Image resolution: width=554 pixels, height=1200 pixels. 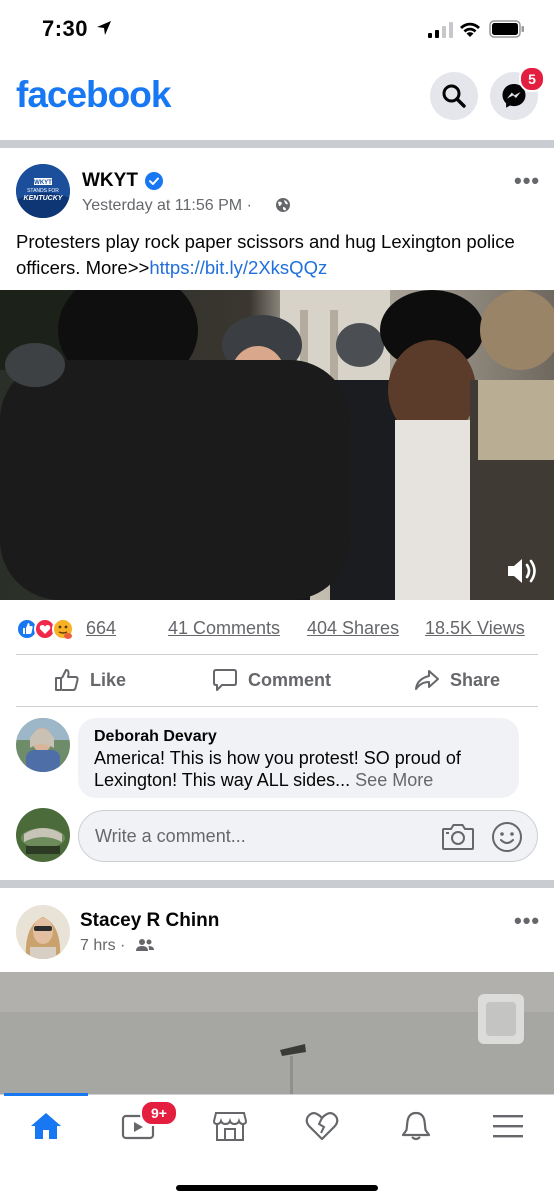 I want to click on wifi-icon, so click(x=470, y=29).